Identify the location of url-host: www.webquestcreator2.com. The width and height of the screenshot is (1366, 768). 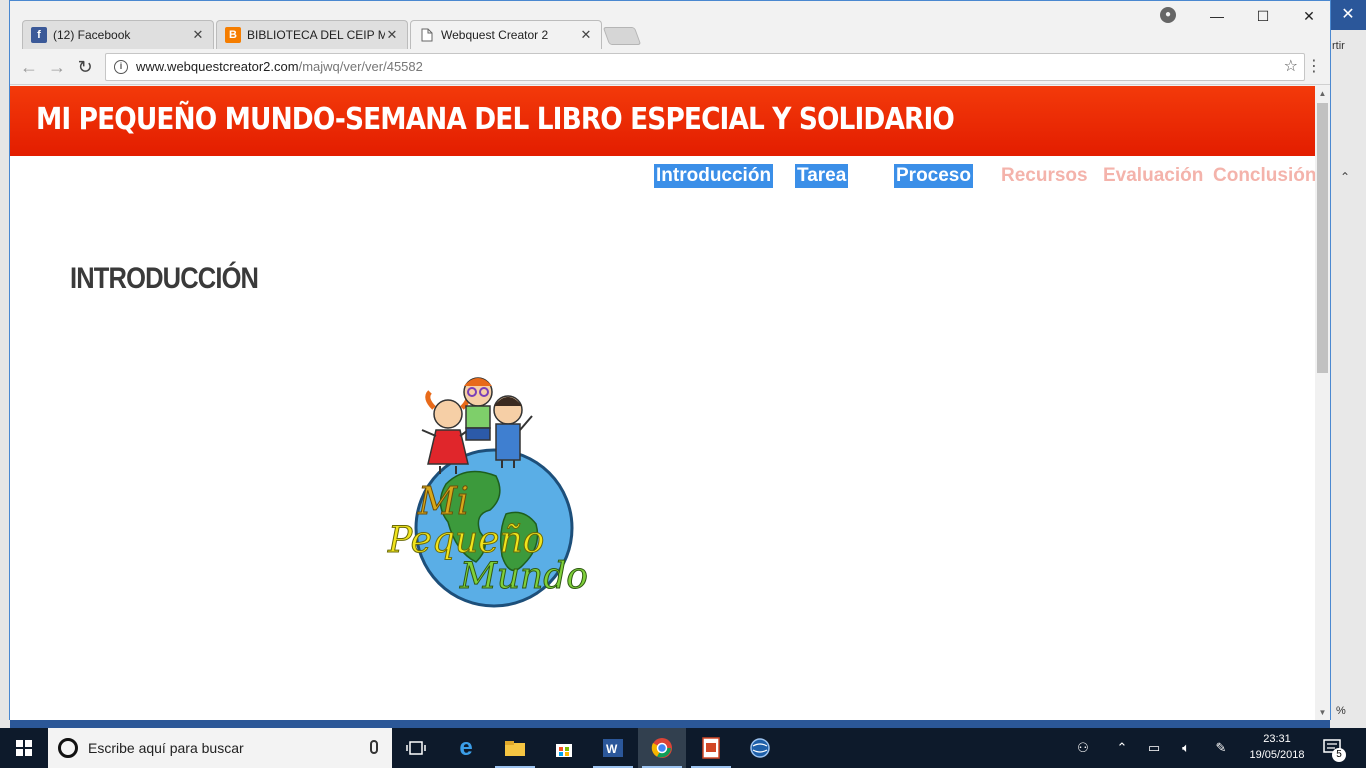
(217, 66).